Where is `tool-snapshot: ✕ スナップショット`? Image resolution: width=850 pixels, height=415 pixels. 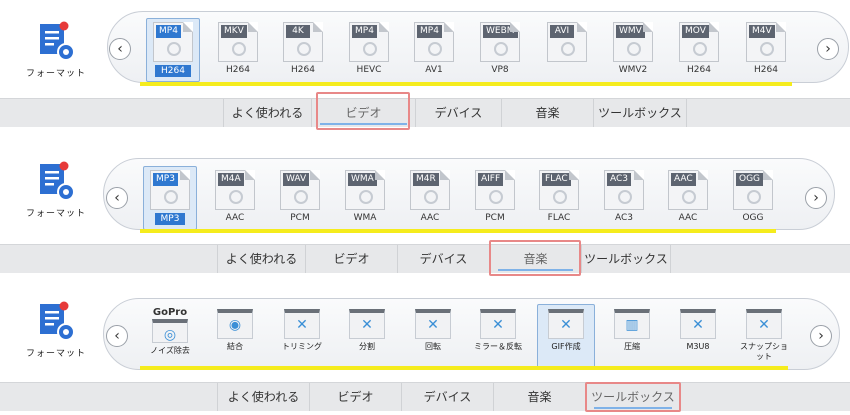
tool-snapshot: ✕ スナップショット is located at coordinates (764, 336).